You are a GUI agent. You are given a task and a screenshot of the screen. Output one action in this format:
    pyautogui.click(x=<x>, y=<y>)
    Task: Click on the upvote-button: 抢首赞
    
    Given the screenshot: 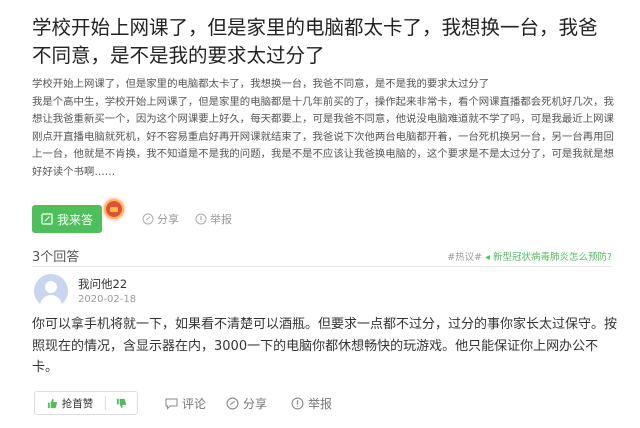 What is the action you would take?
    pyautogui.click(x=70, y=403)
    